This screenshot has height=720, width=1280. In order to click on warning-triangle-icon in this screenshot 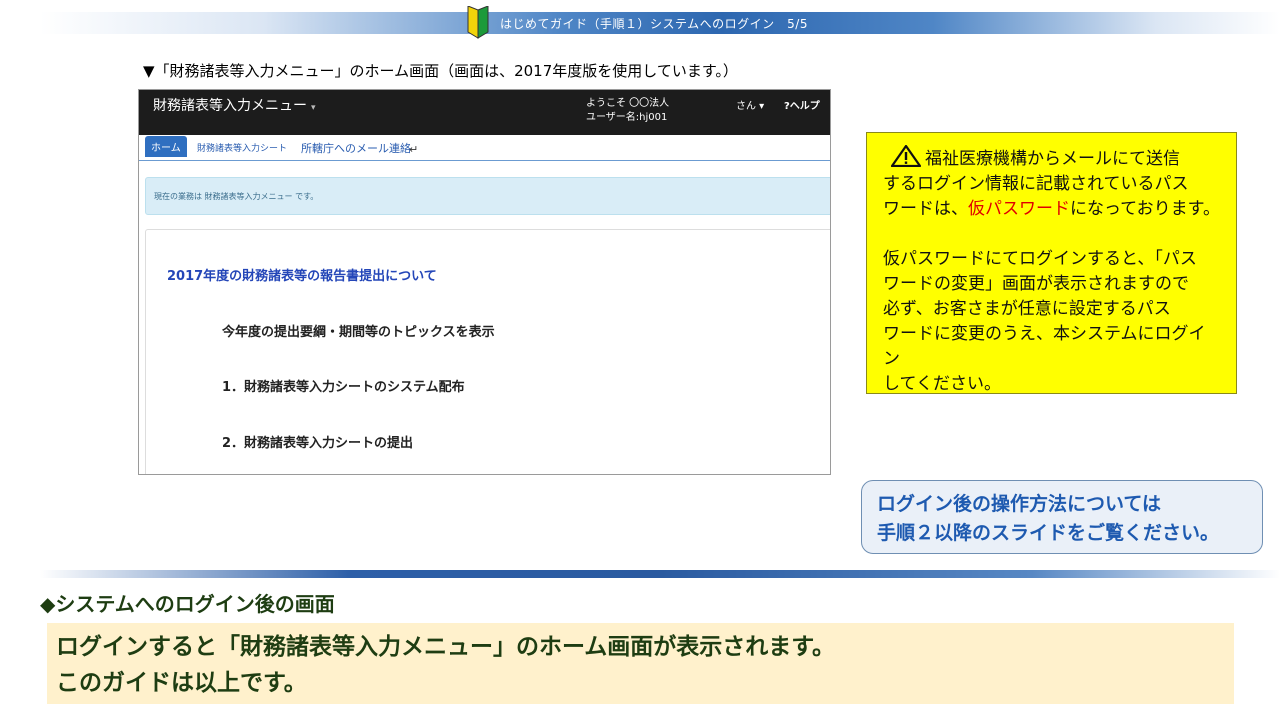, I will do `click(906, 156)`.